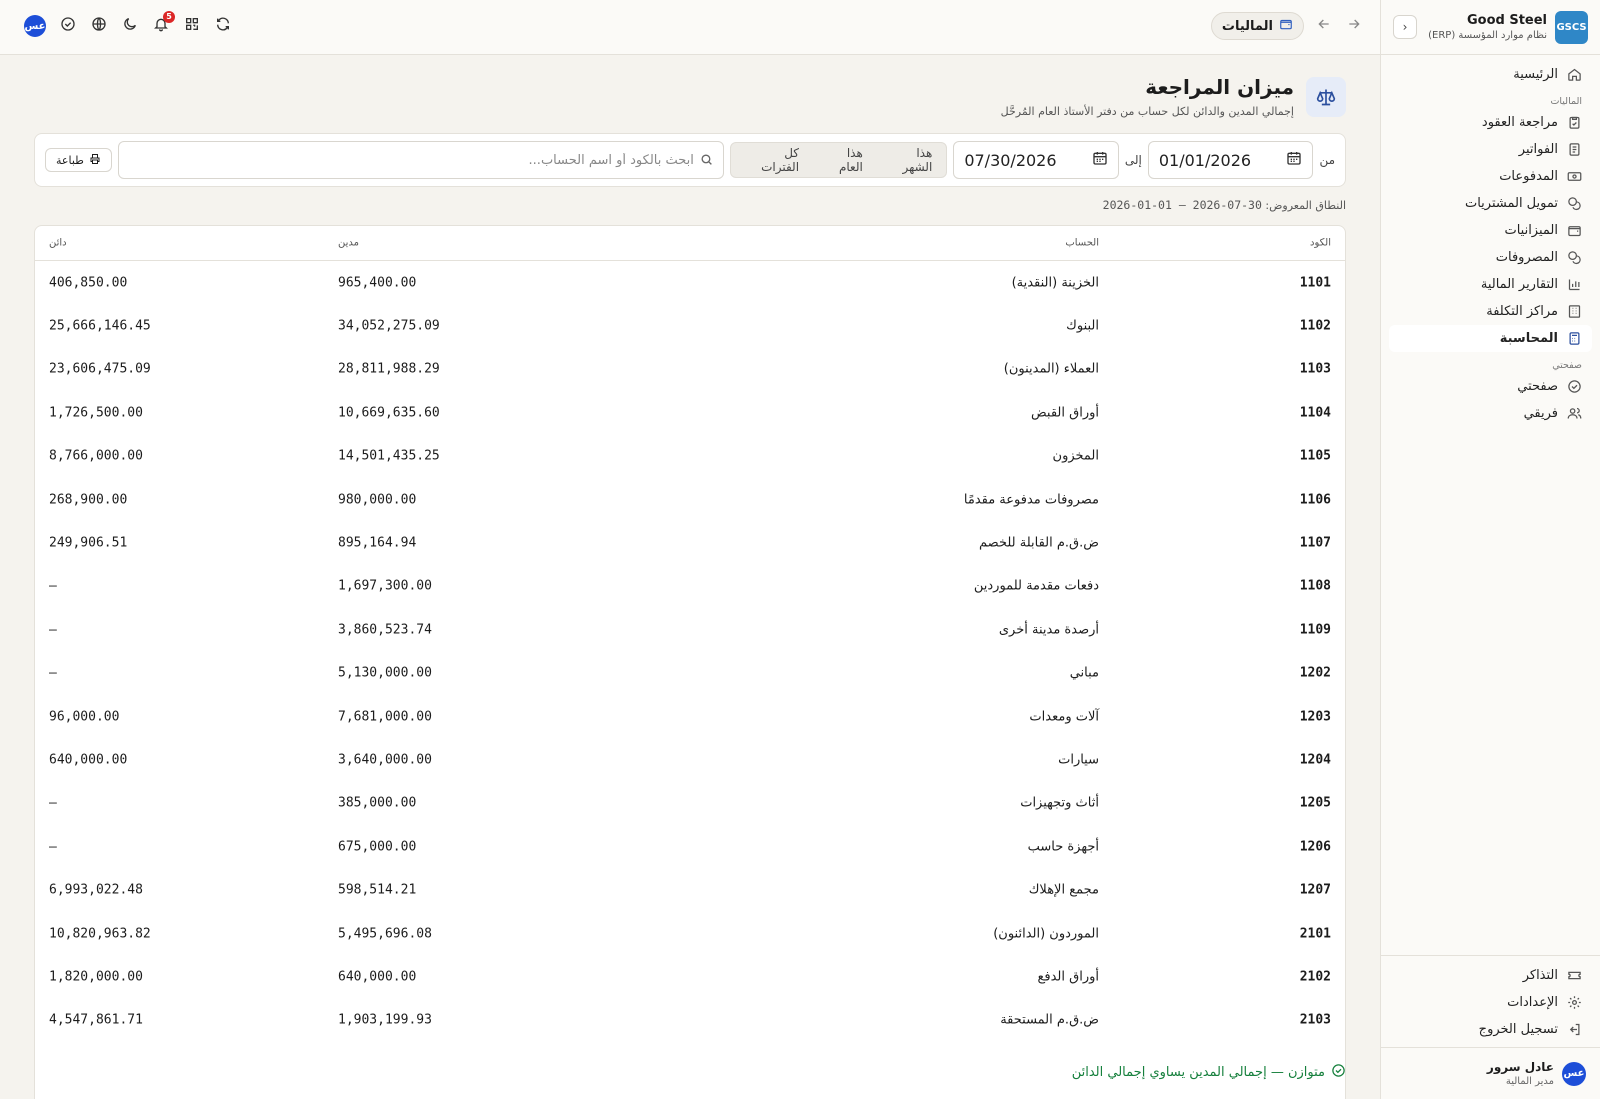  What do you see at coordinates (1324, 26) in the screenshot?
I see `back-button` at bounding box center [1324, 26].